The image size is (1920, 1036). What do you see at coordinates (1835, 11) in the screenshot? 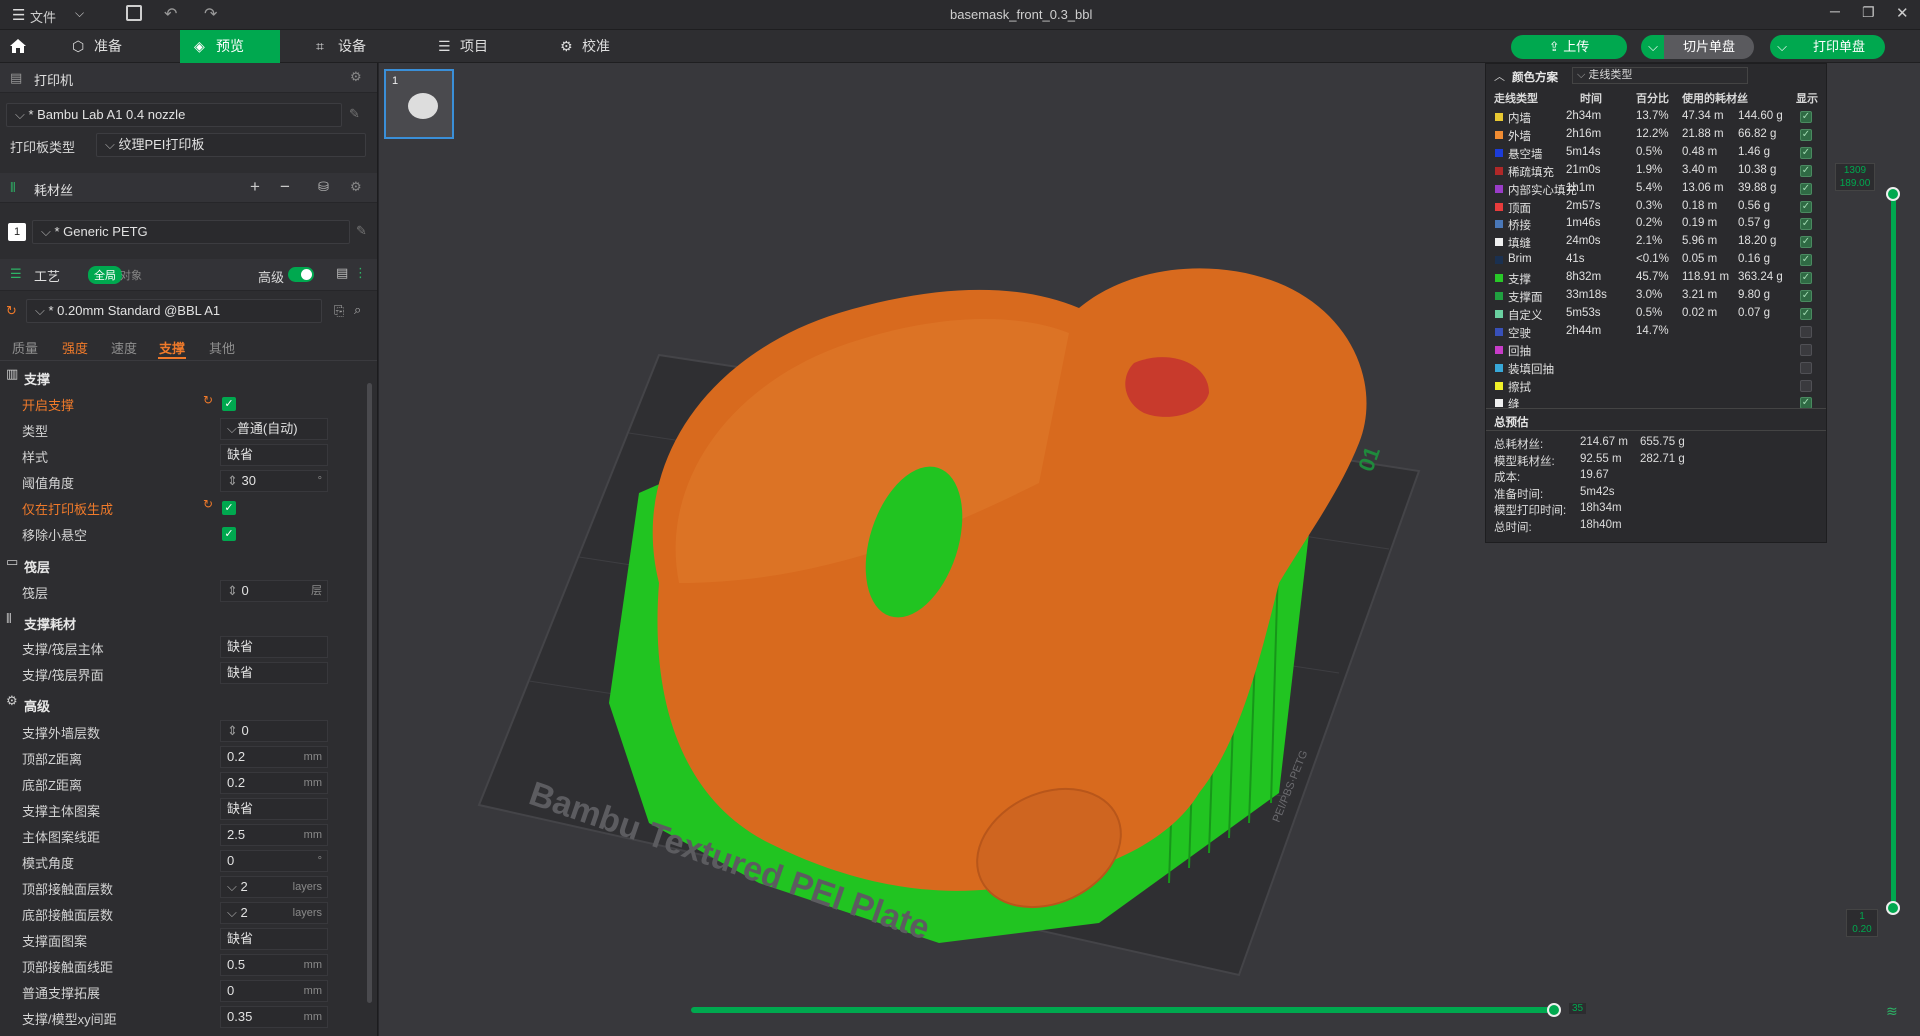
I see `minimize-icon: ─` at bounding box center [1835, 11].